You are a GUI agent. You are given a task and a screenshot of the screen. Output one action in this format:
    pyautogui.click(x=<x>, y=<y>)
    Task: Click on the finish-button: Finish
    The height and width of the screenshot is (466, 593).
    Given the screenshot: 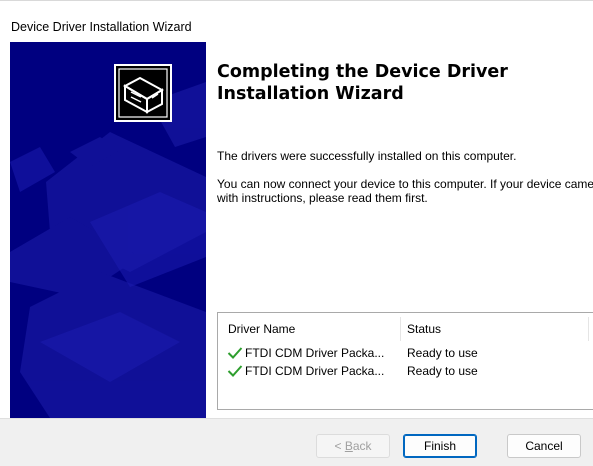 What is the action you would take?
    pyautogui.click(x=440, y=446)
    